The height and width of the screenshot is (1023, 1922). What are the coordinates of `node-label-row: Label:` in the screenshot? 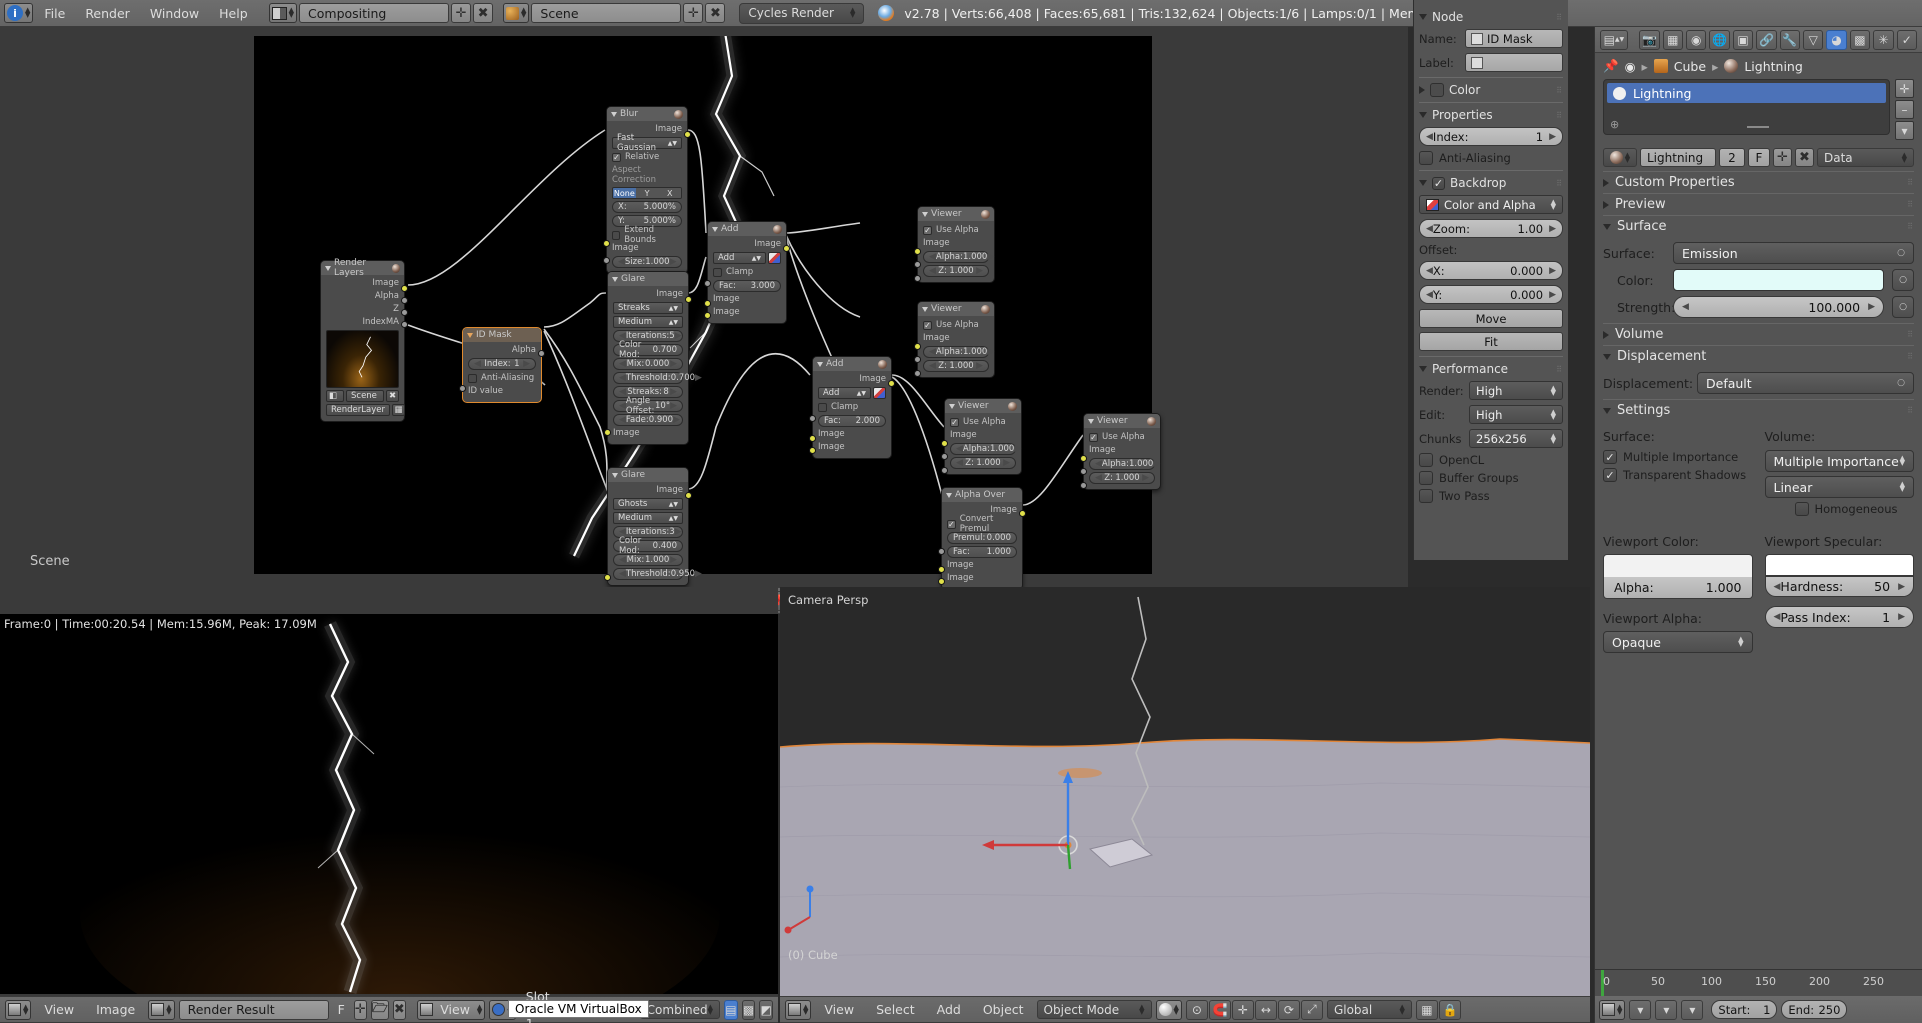 It's located at (1491, 62).